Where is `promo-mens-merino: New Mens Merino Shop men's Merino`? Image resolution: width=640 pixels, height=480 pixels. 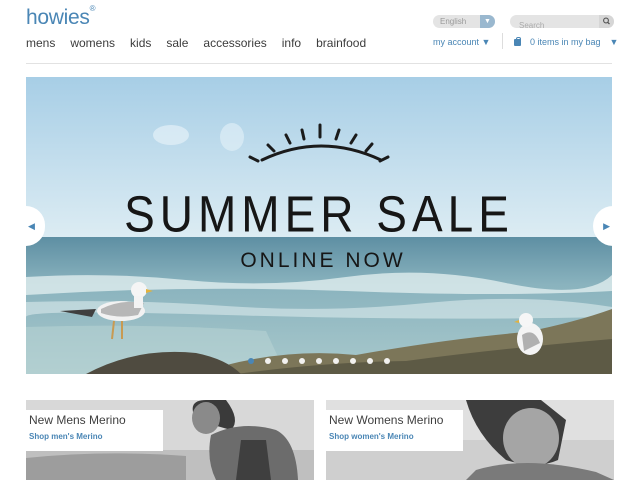 promo-mens-merino: New Mens Merino Shop men's Merino is located at coordinates (170, 440).